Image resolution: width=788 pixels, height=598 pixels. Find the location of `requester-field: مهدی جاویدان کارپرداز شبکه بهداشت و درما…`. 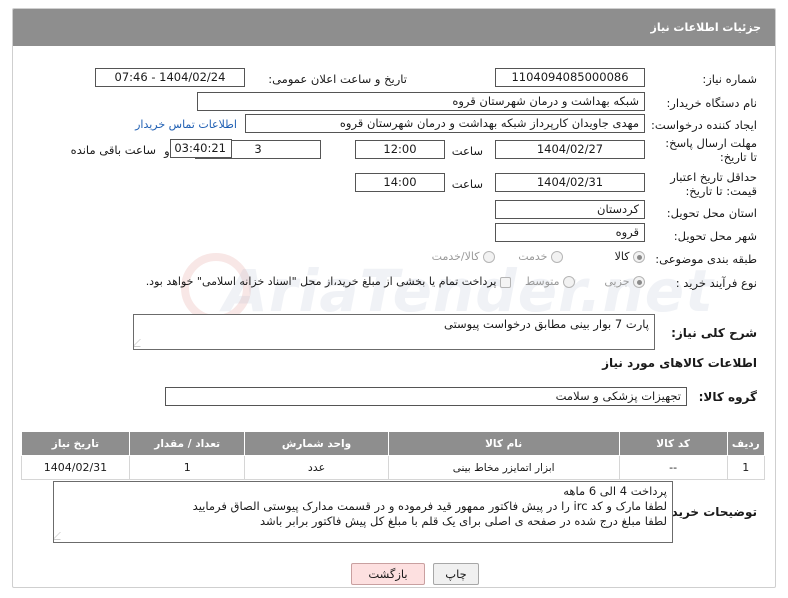

requester-field: مهدی جاویدان کارپرداز شبکه بهداشت و درما… is located at coordinates (445, 123).